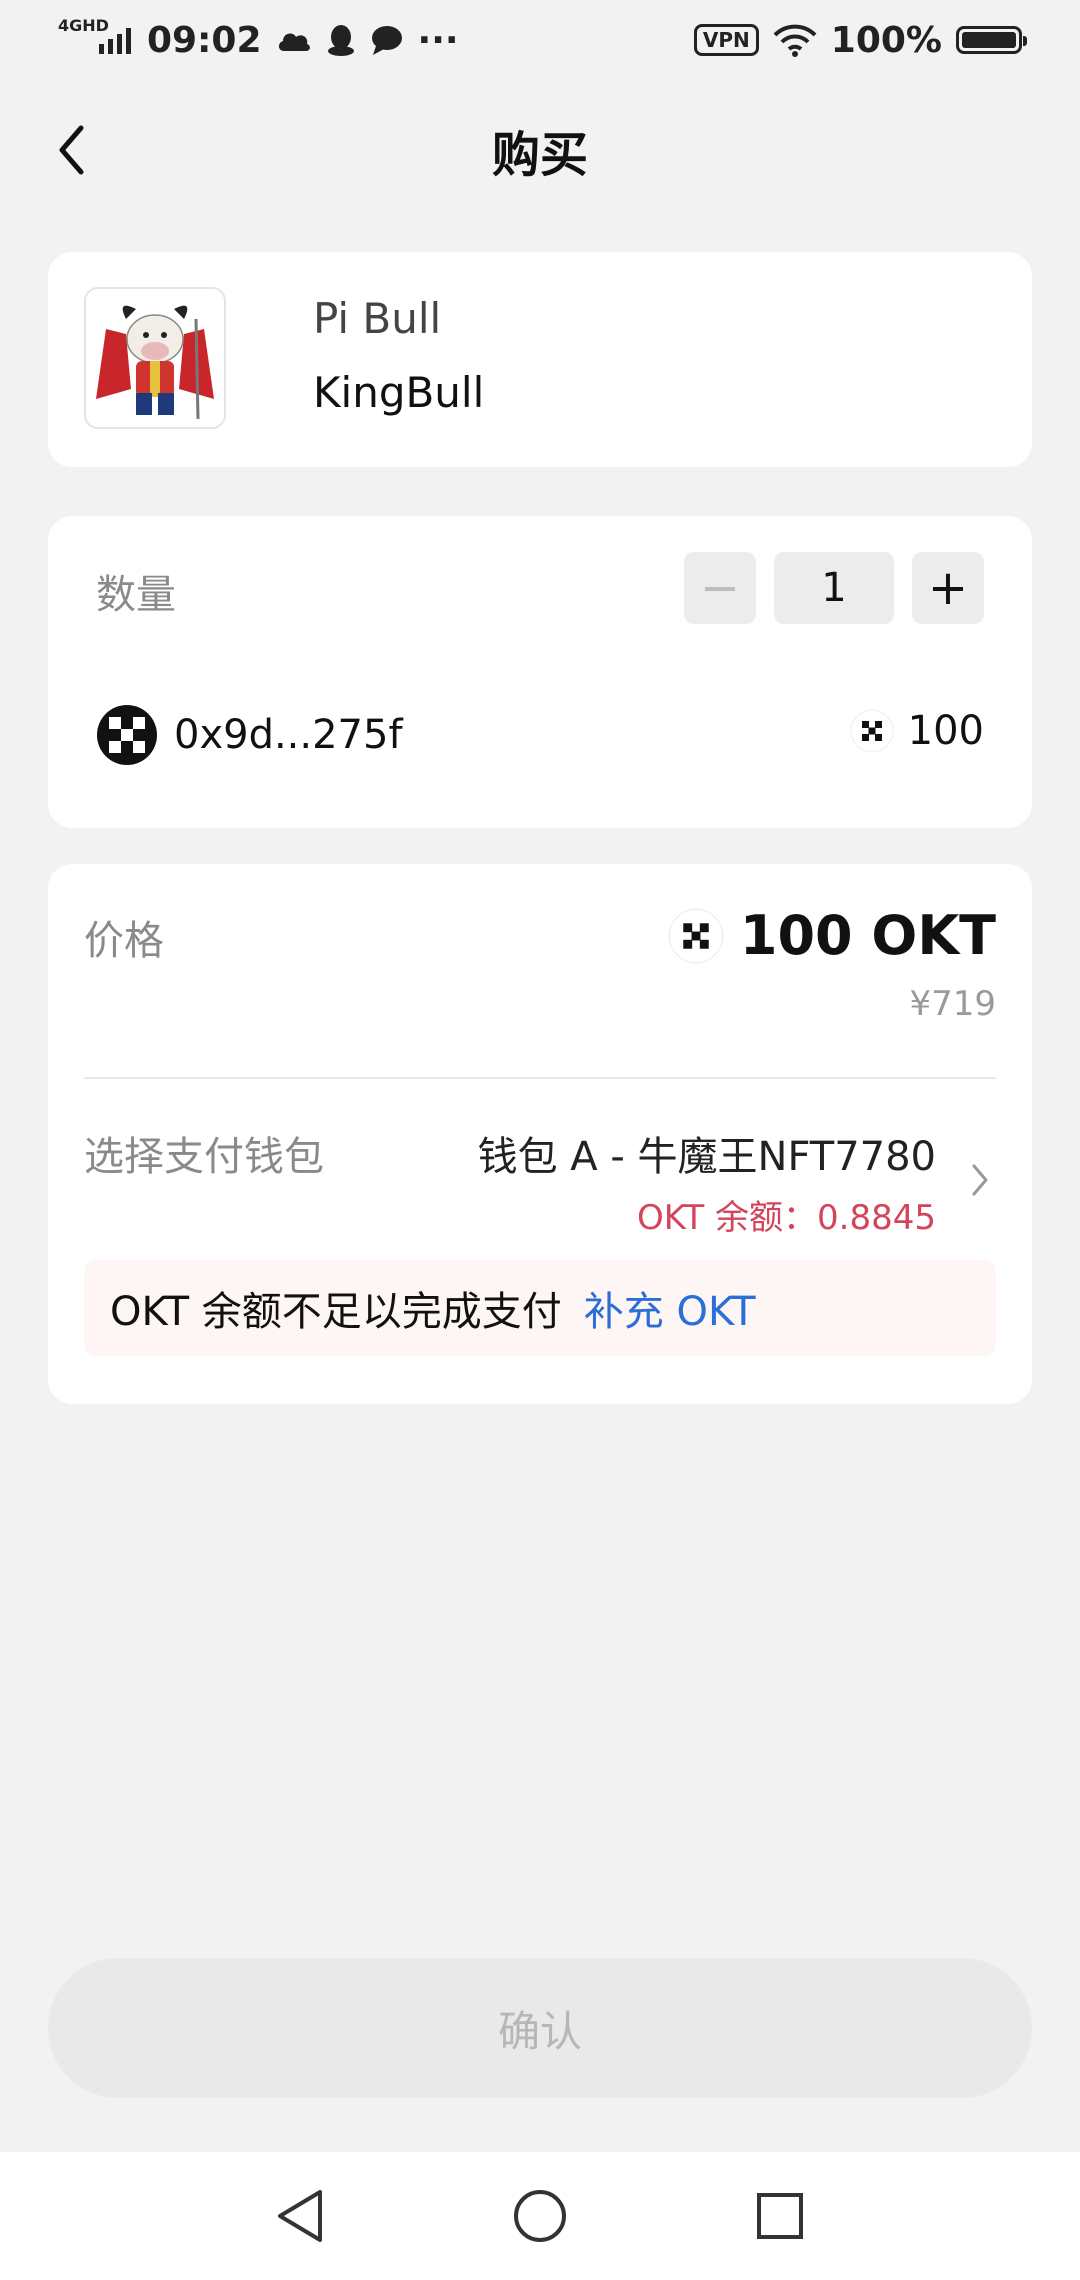  What do you see at coordinates (867, 935) in the screenshot?
I see `price-amount: 100 OKT` at bounding box center [867, 935].